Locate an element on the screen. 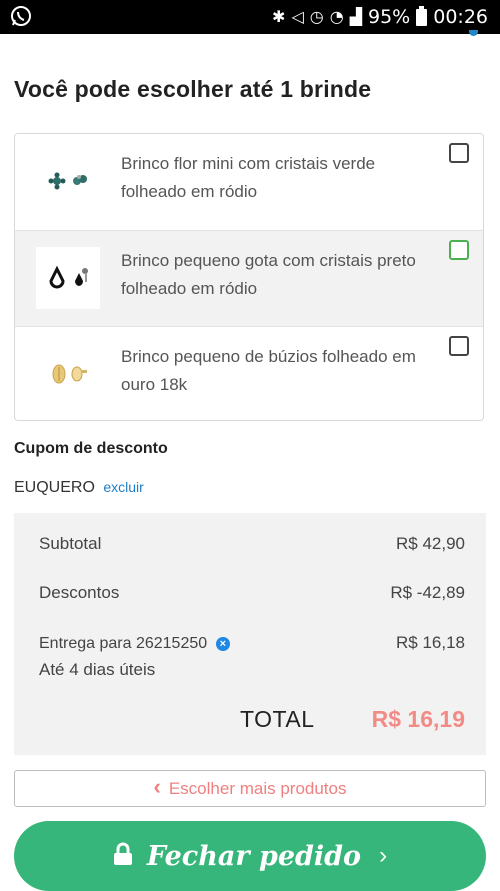 The image size is (500, 891). choose-more-products-label: Escolher mais produtos is located at coordinates (257, 788).